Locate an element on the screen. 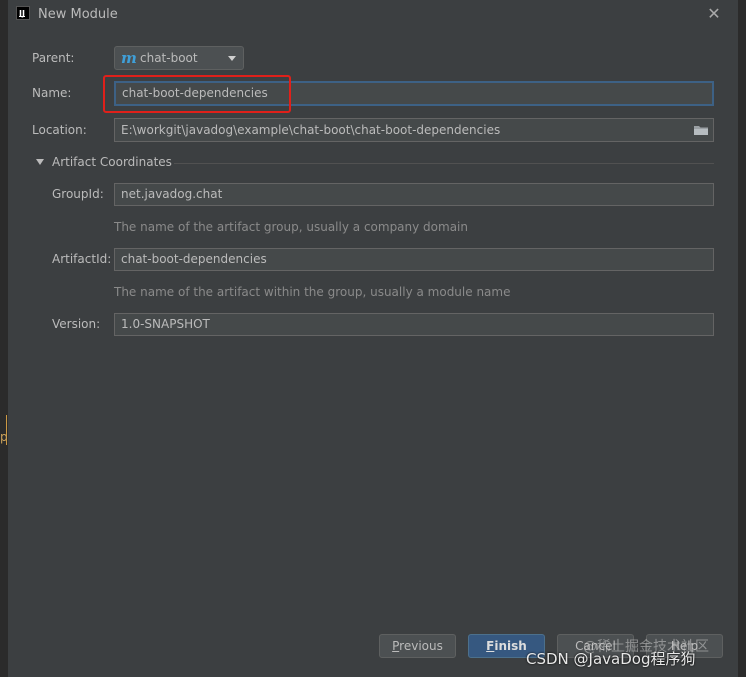  dialog-title: New Module is located at coordinates (78, 14).